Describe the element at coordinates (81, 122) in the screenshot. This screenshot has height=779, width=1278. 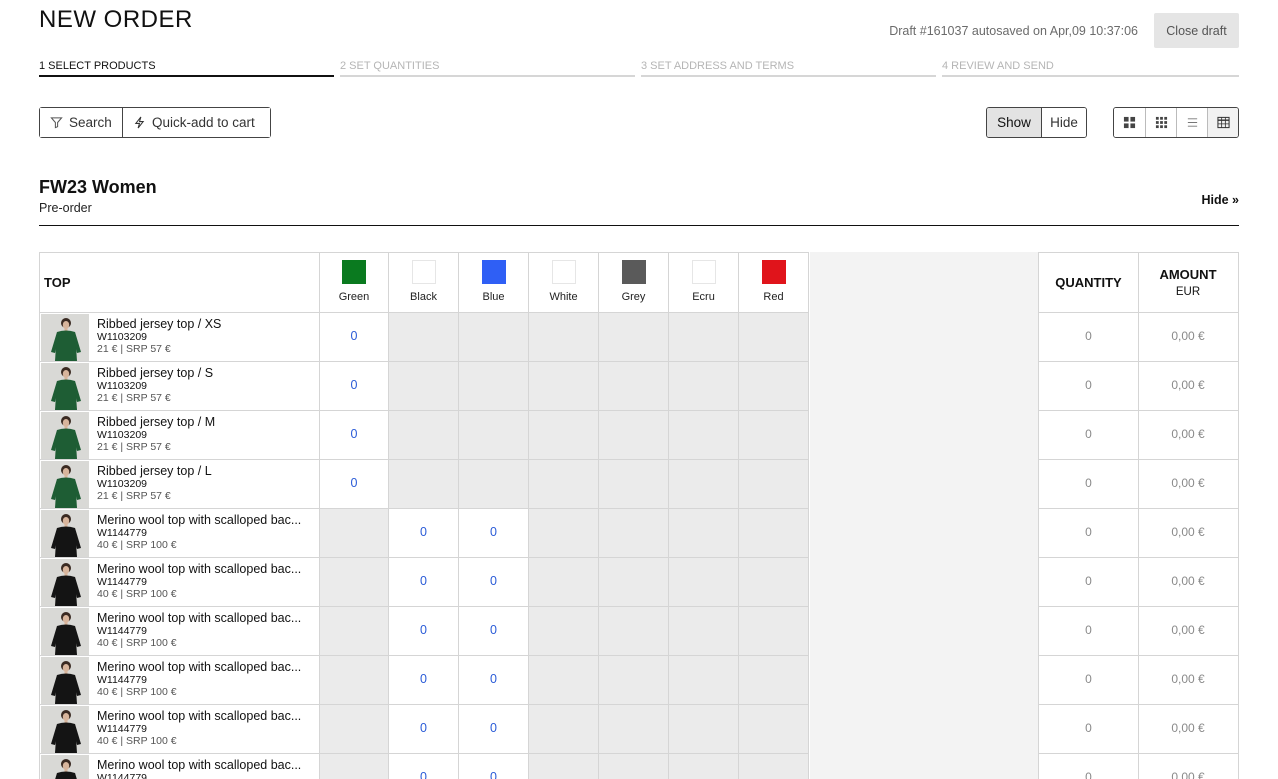
I see `search-button: Search` at that location.